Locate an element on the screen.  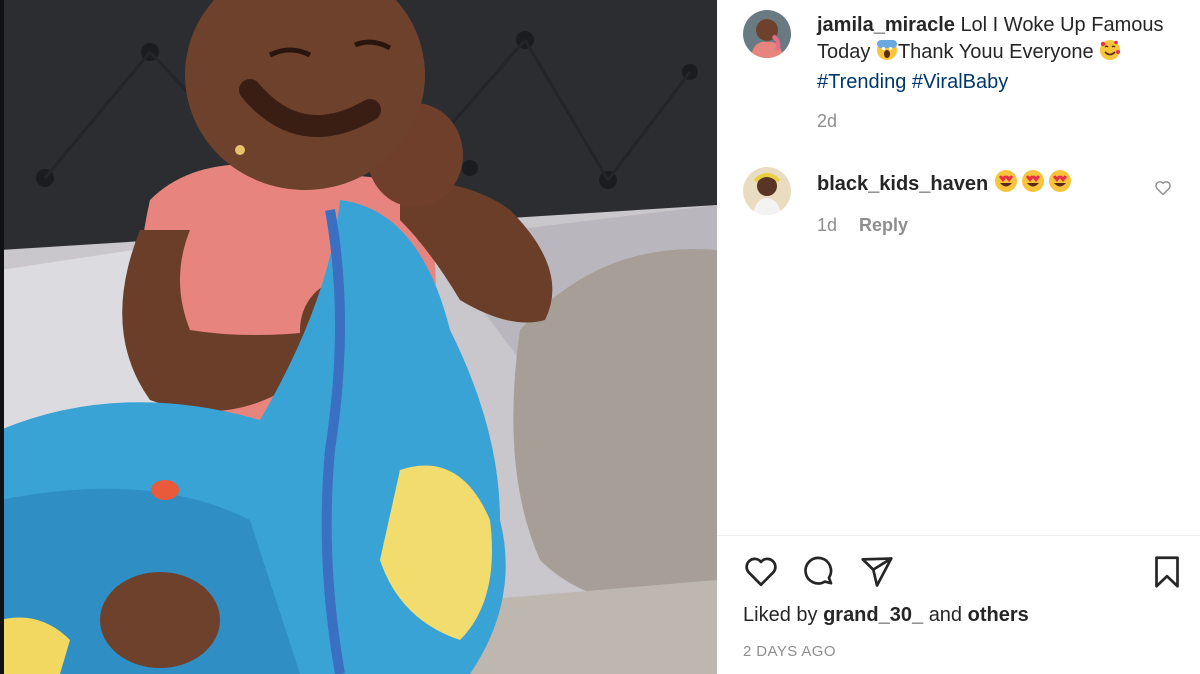
caption-text-1: Lol I Woke Up Famous is located at coordinates (1062, 25).